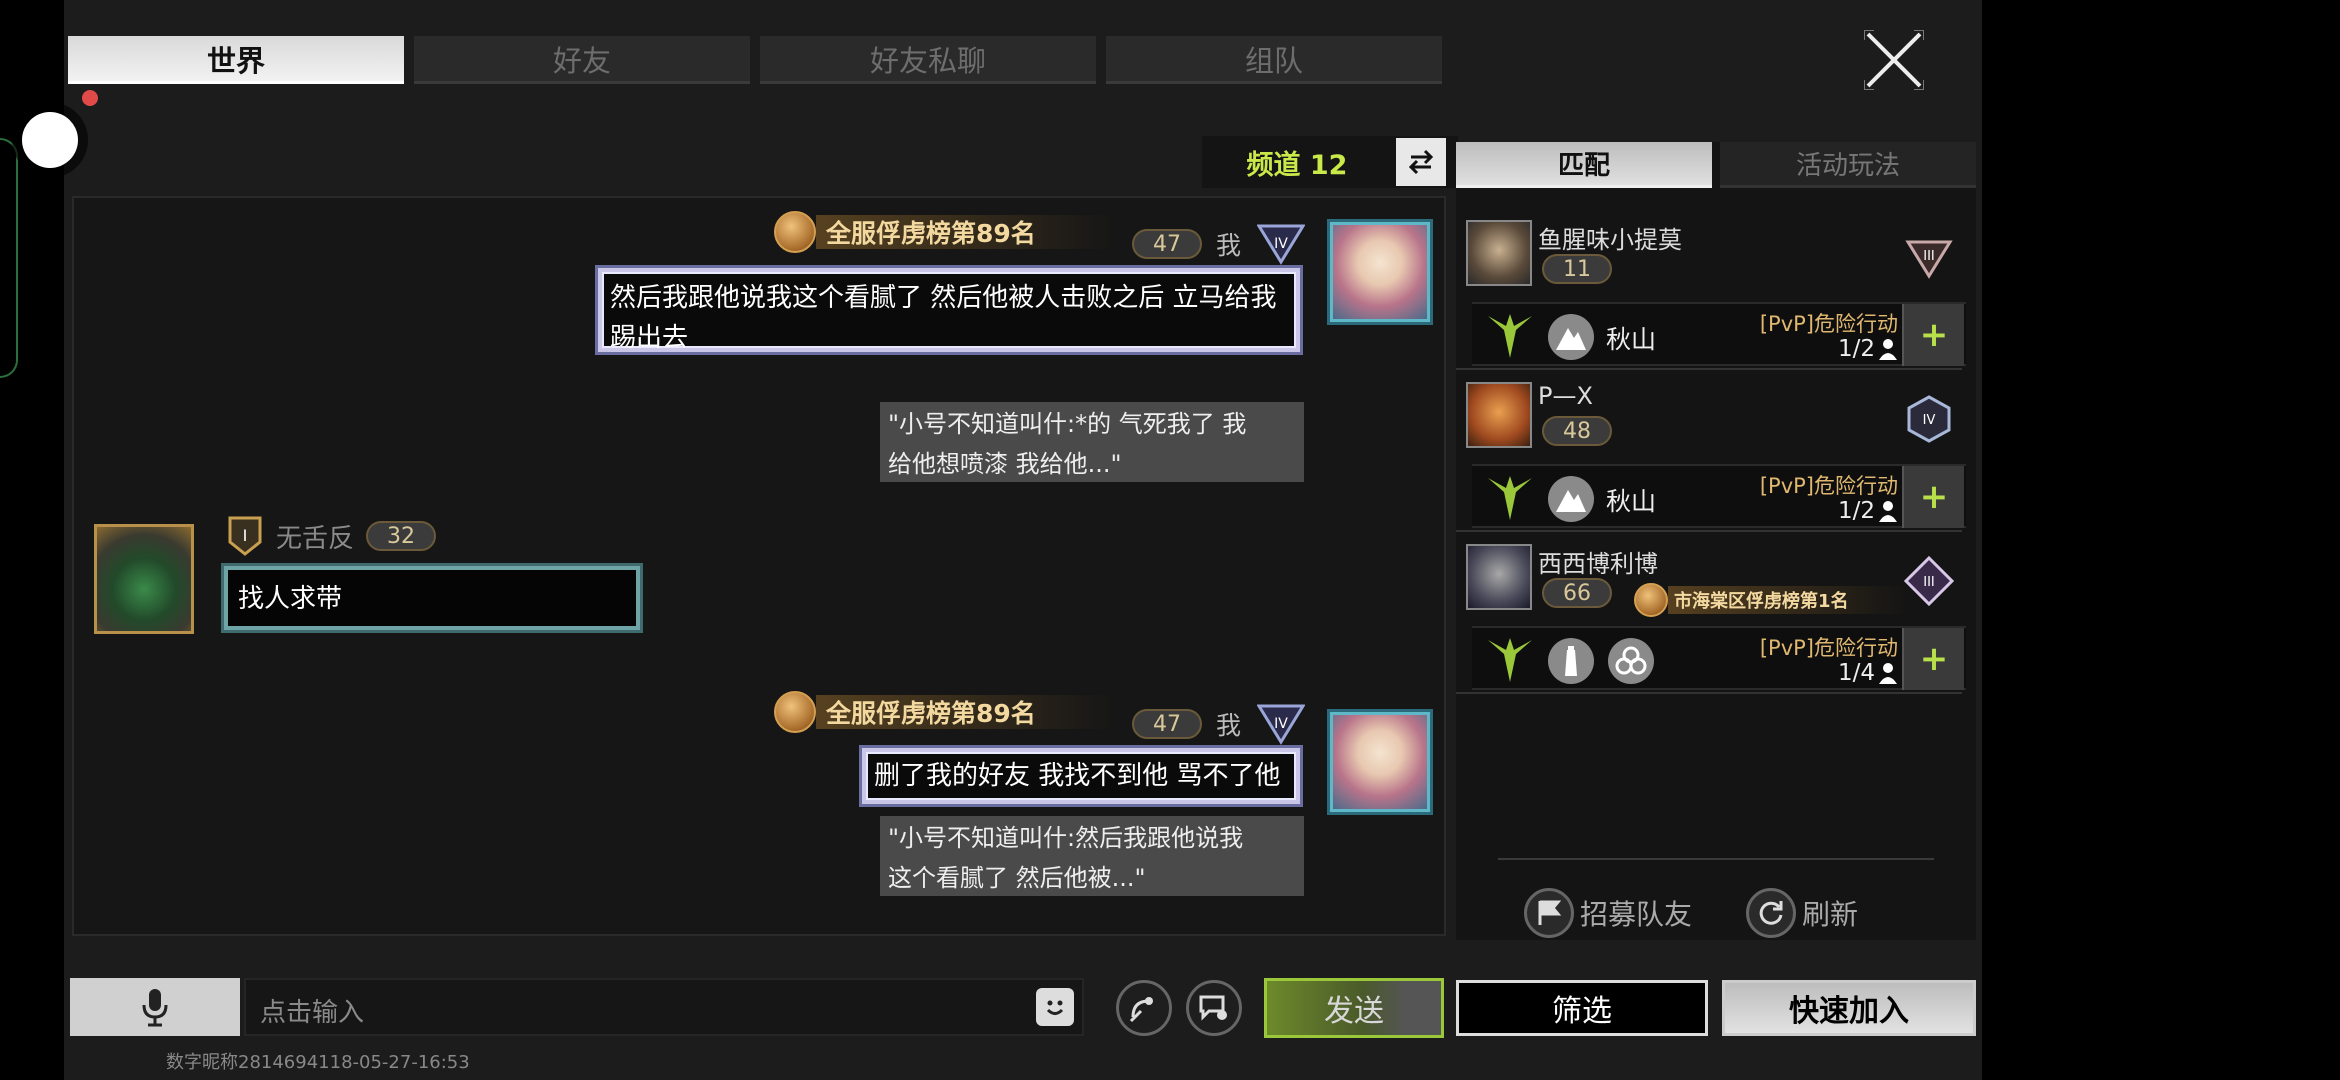 This screenshot has width=2340, height=1080. I want to click on refresh-button: 刷新, so click(1802, 913).